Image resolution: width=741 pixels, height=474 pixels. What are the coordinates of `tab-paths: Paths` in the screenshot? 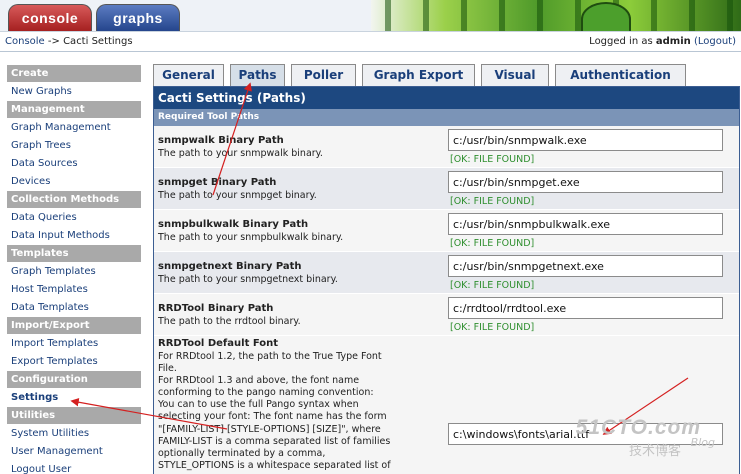 It's located at (257, 75).